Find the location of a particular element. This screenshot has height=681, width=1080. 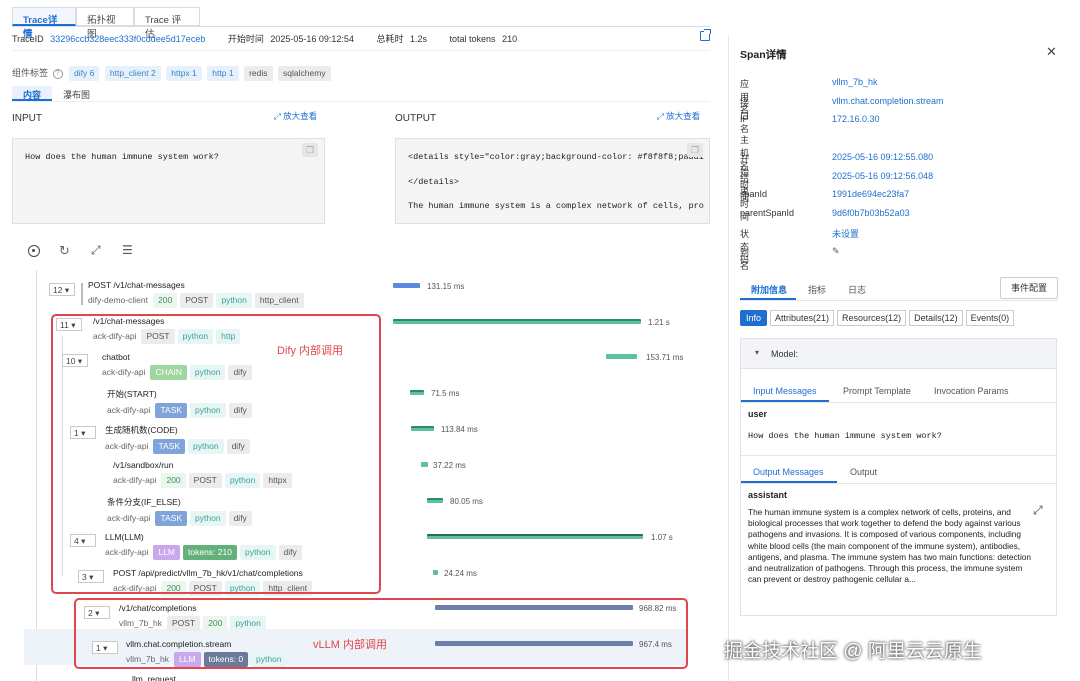

tab-metrics: 指标 is located at coordinates (817, 289).